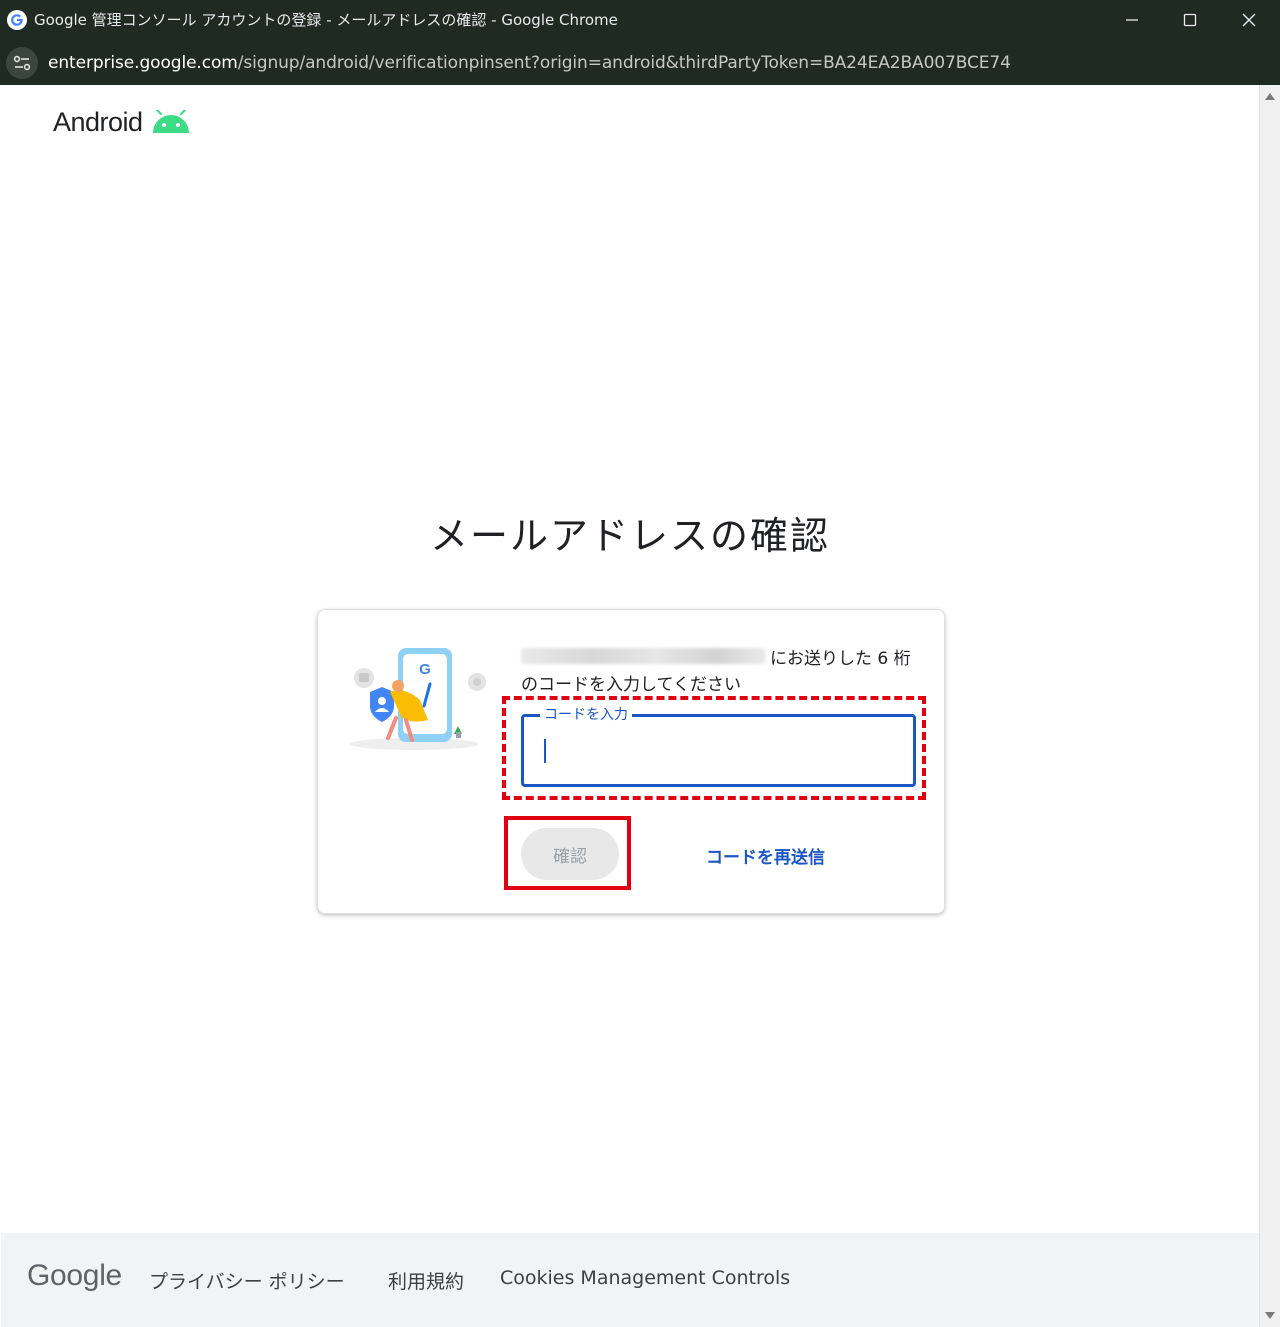  What do you see at coordinates (98, 122) in the screenshot?
I see `android-logo-text: Android` at bounding box center [98, 122].